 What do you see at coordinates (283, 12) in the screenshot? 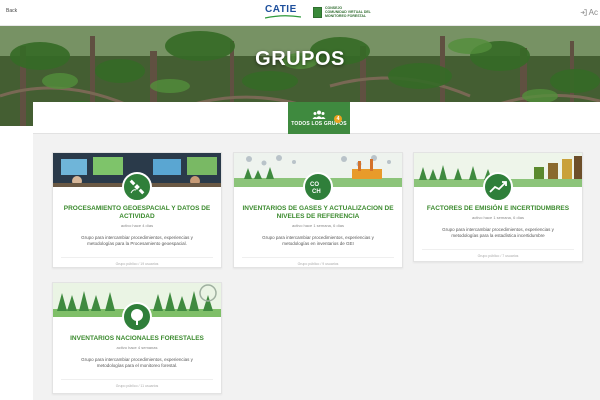
I see `catie-logo: CATIE` at bounding box center [283, 12].